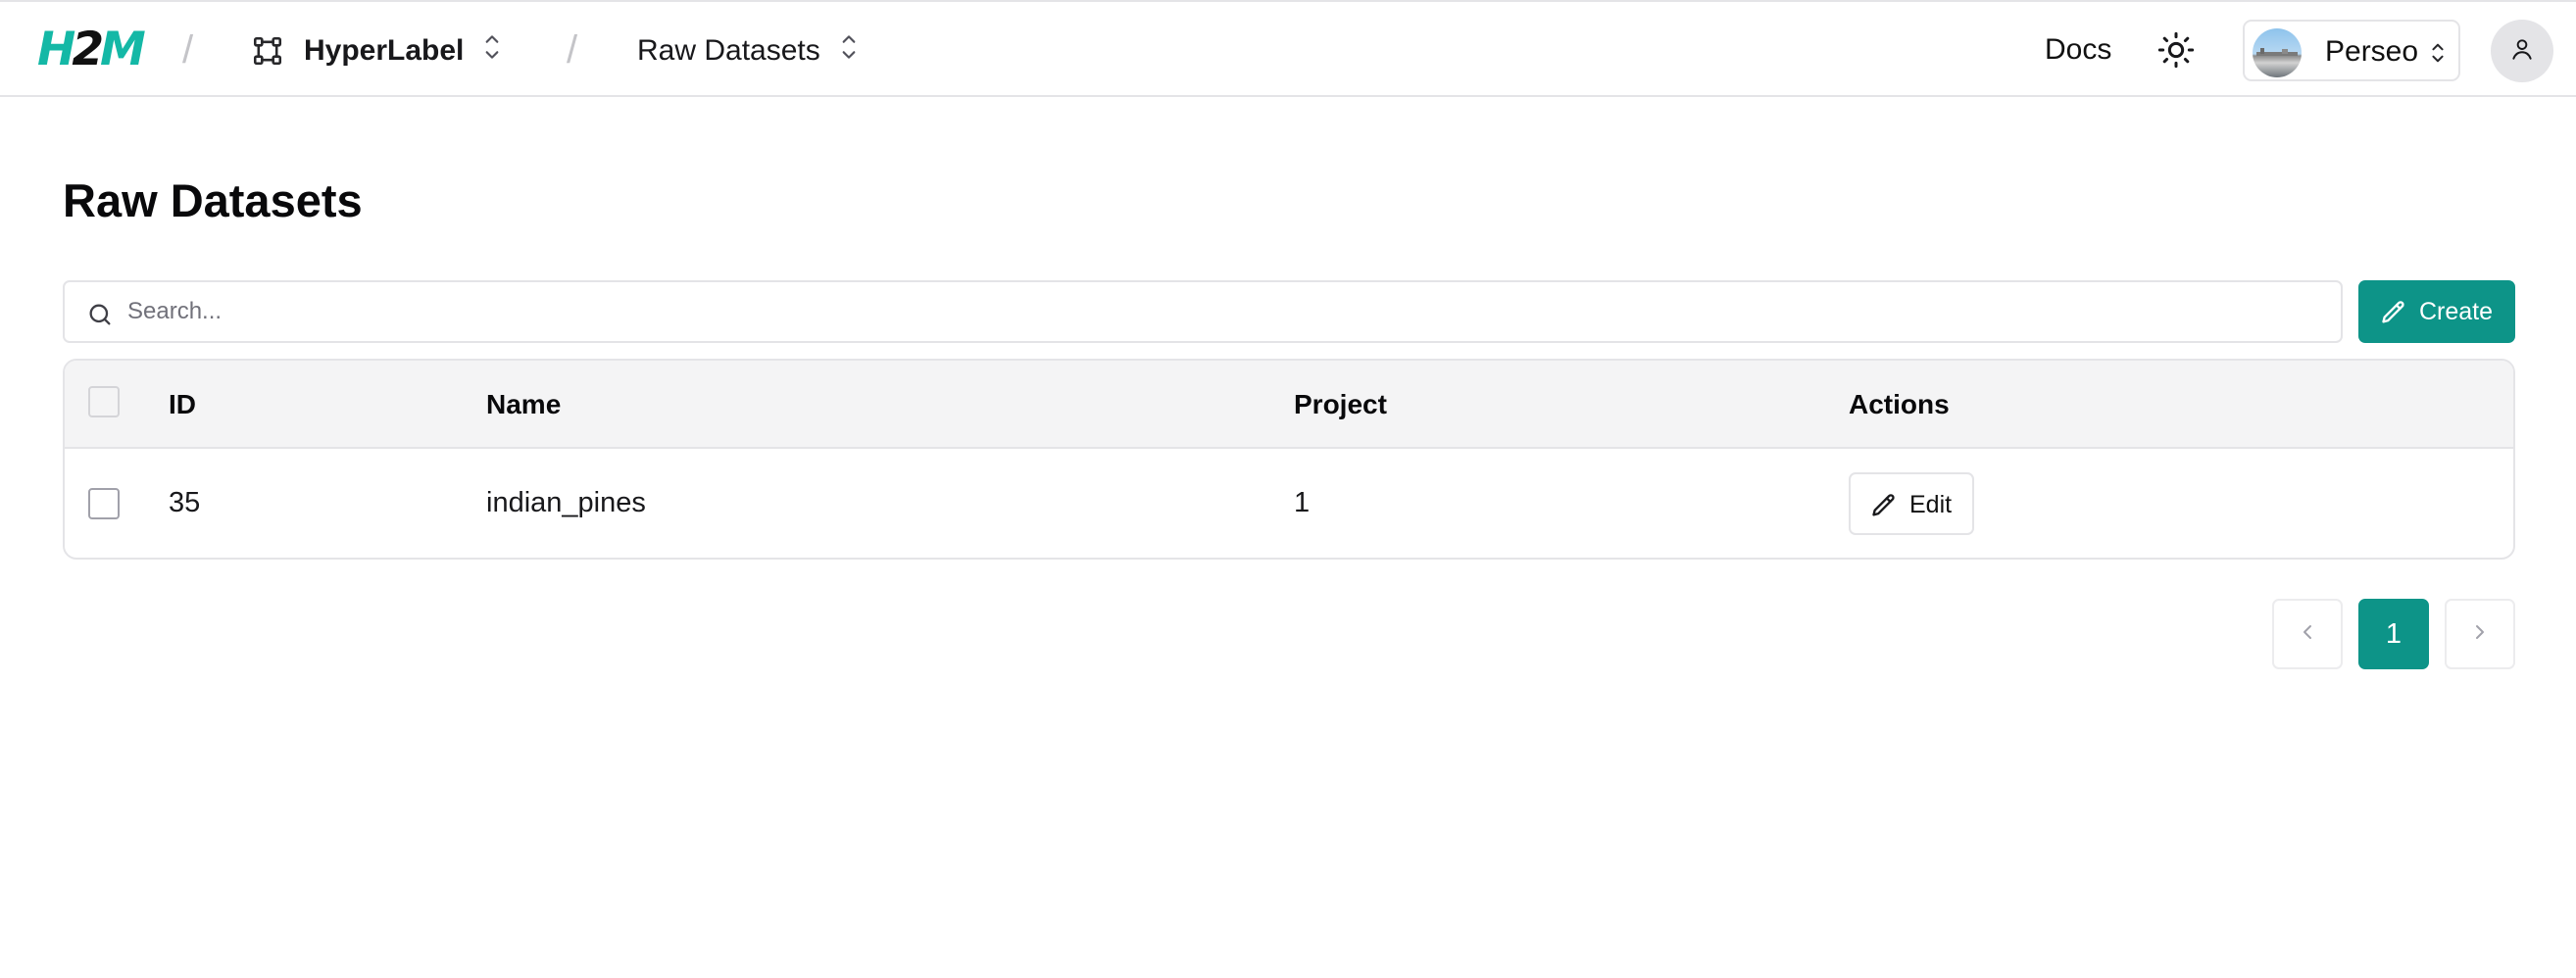  I want to click on h2m-logo: H2M, so click(91, 49).